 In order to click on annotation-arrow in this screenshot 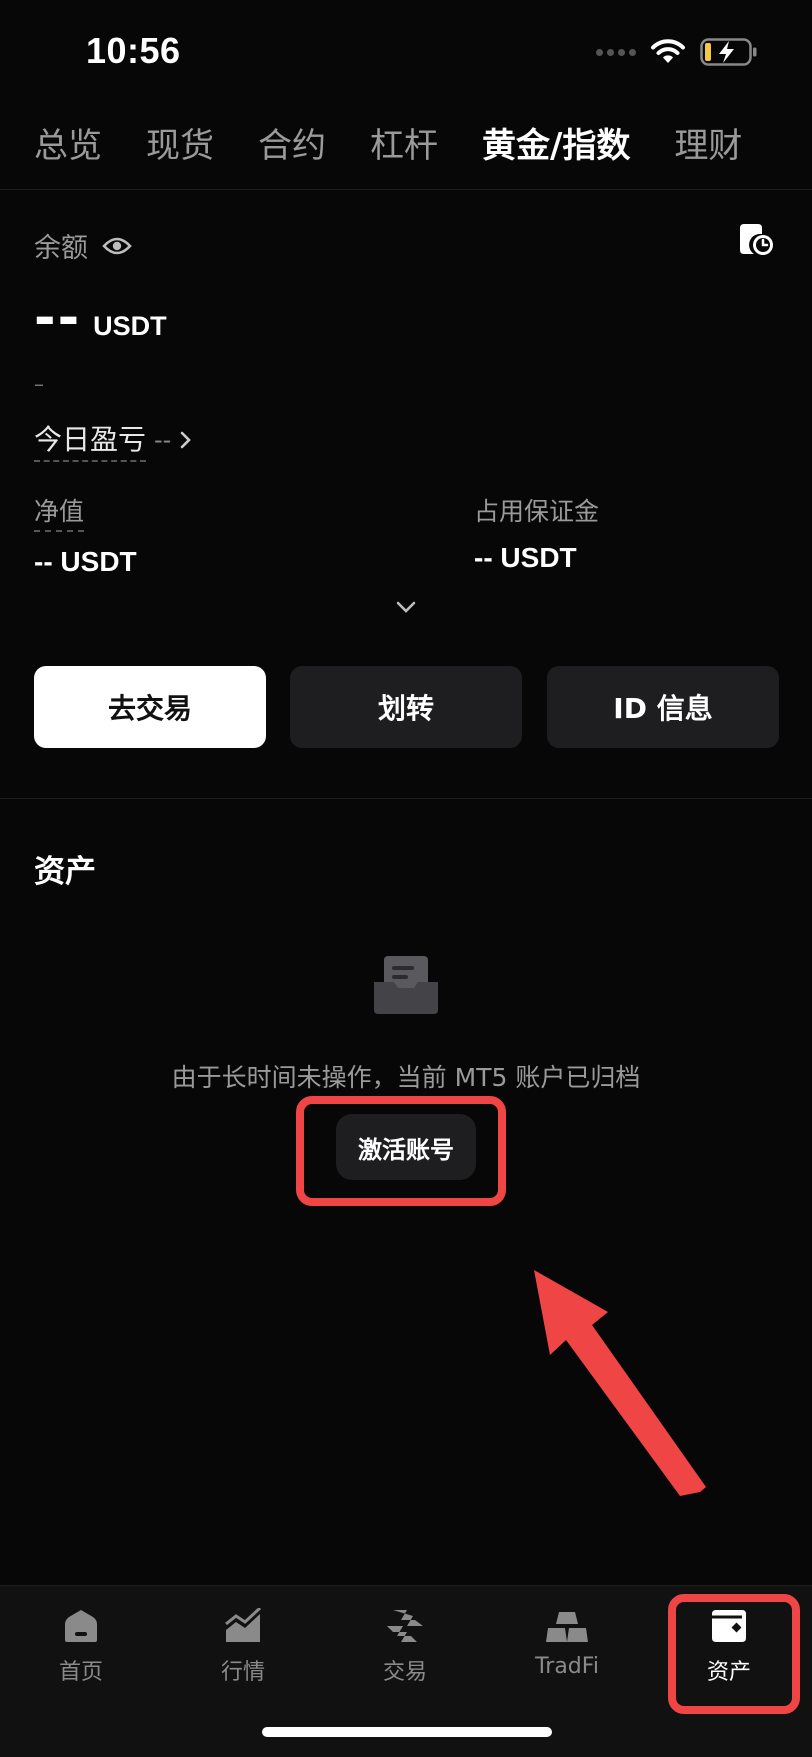, I will do `click(620, 1383)`.